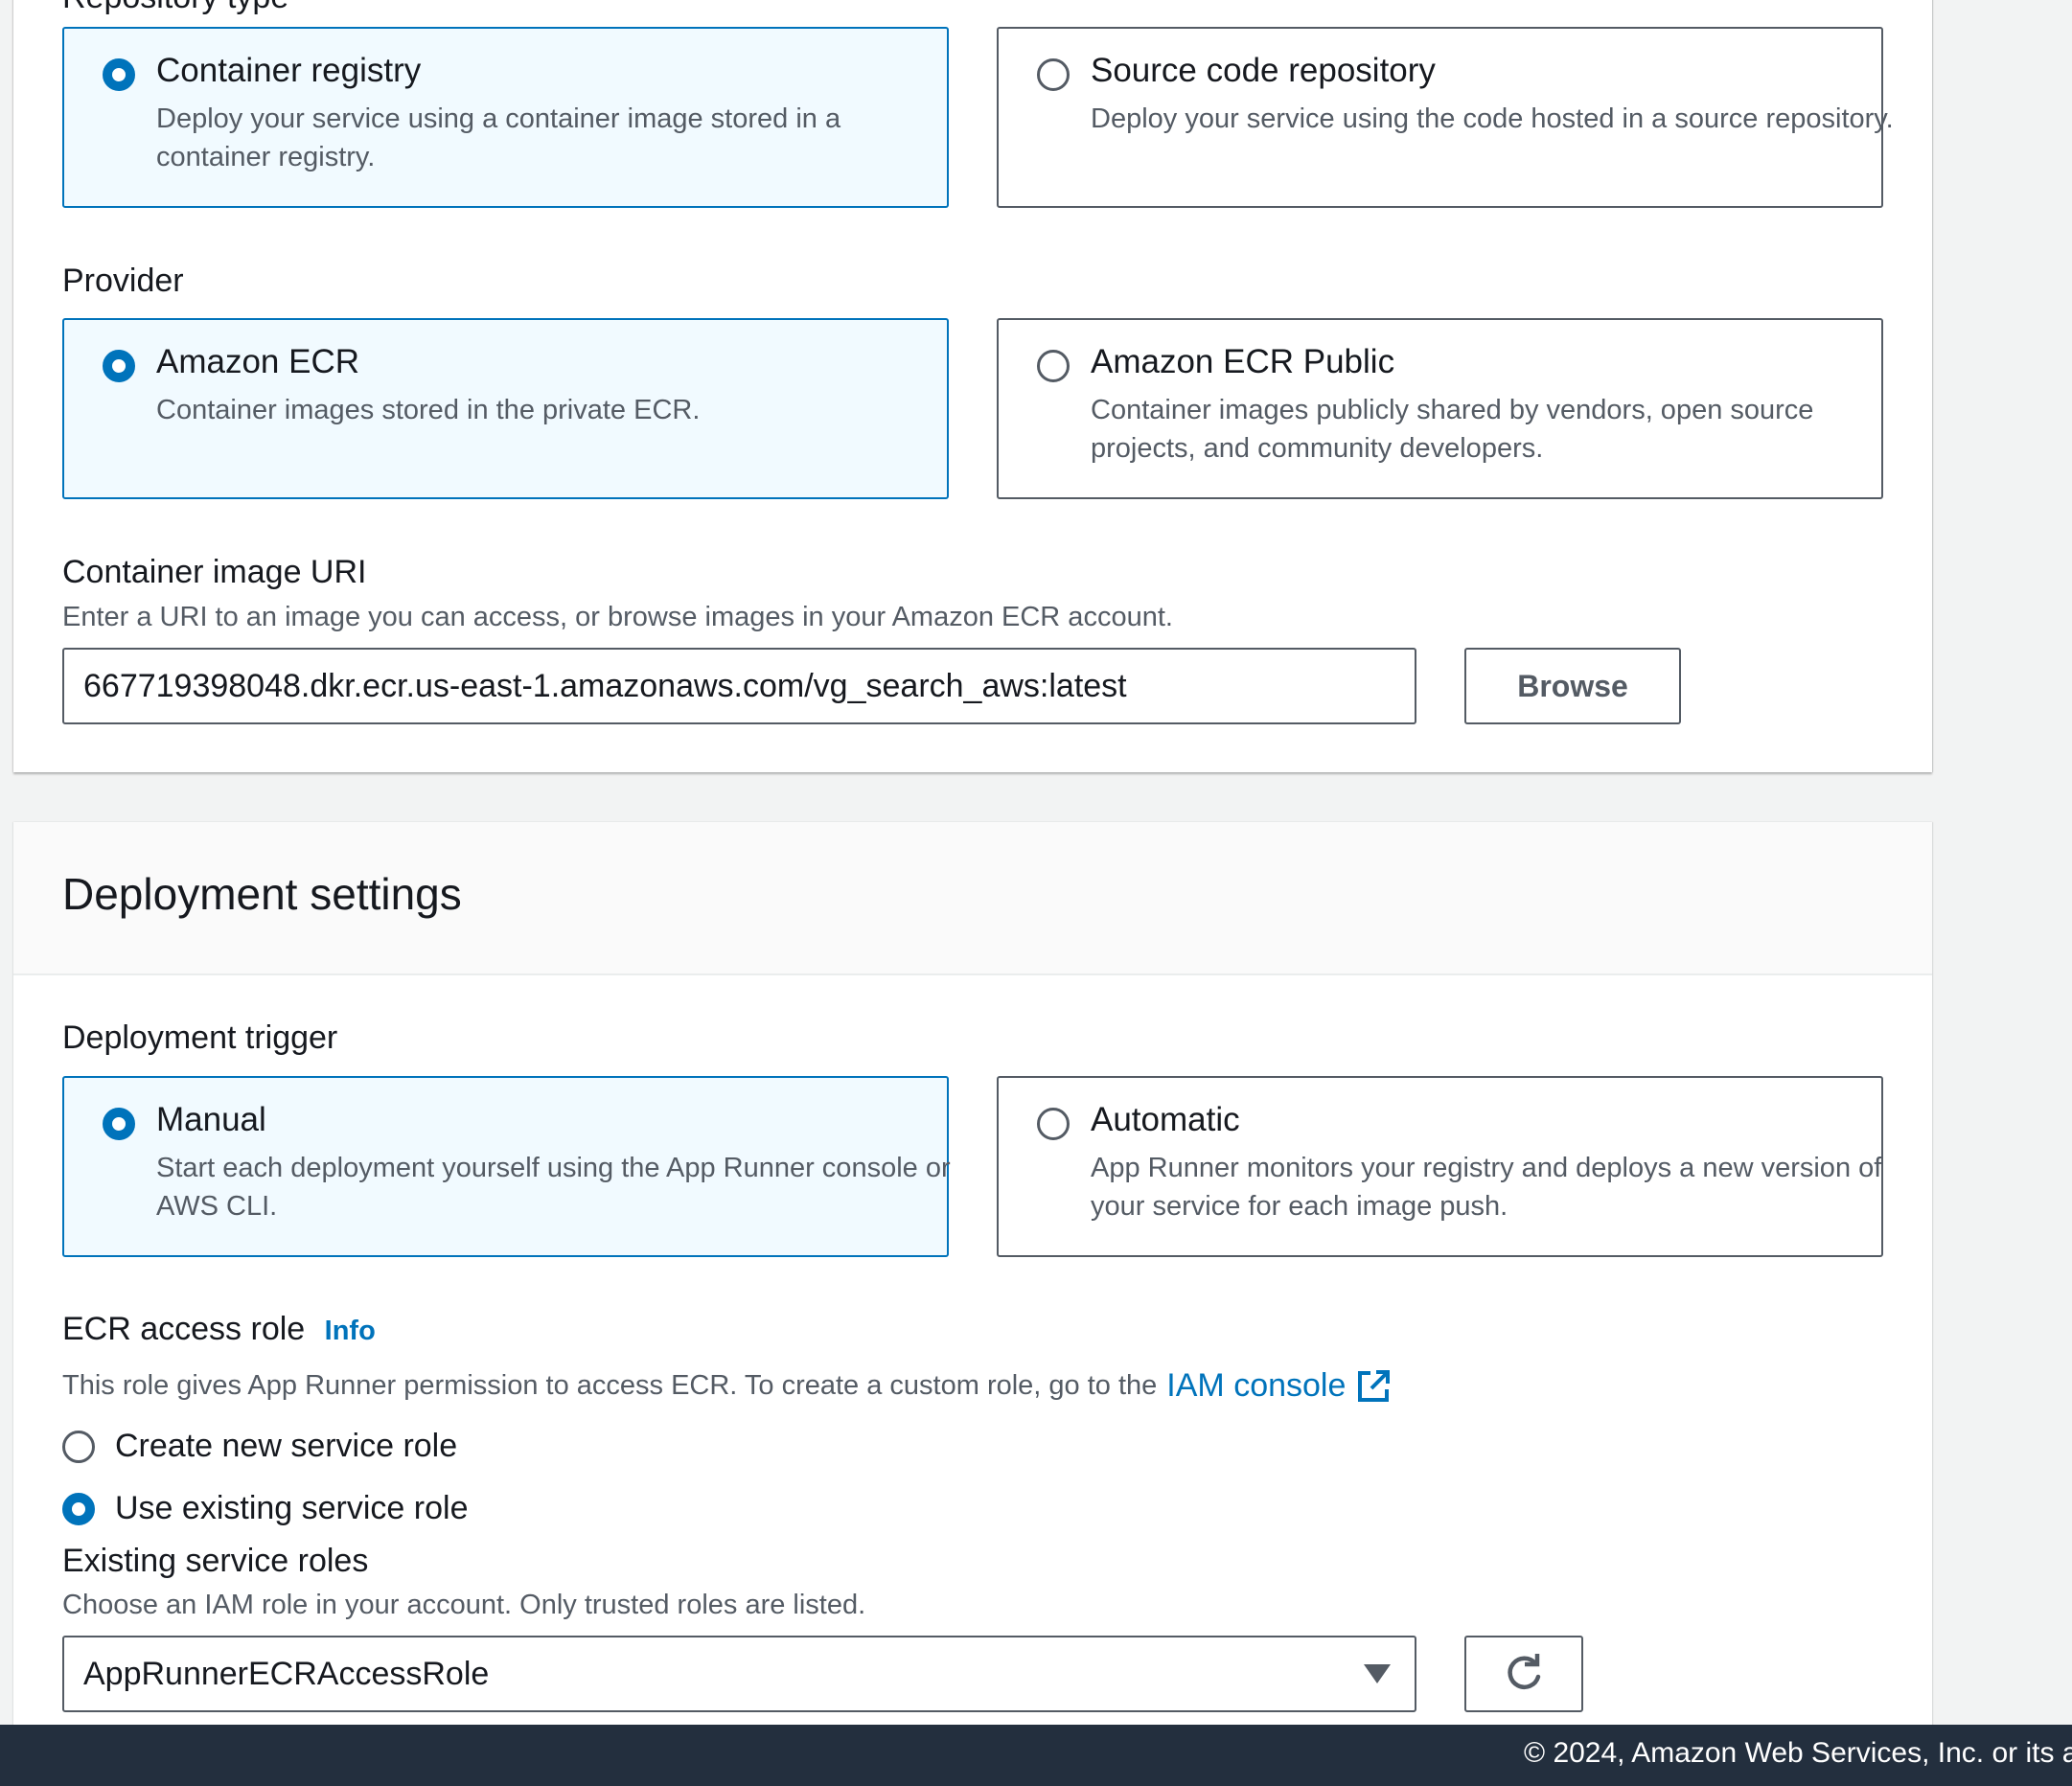  What do you see at coordinates (184, 1329) in the screenshot?
I see `ecr-access-role-label: ECR access role` at bounding box center [184, 1329].